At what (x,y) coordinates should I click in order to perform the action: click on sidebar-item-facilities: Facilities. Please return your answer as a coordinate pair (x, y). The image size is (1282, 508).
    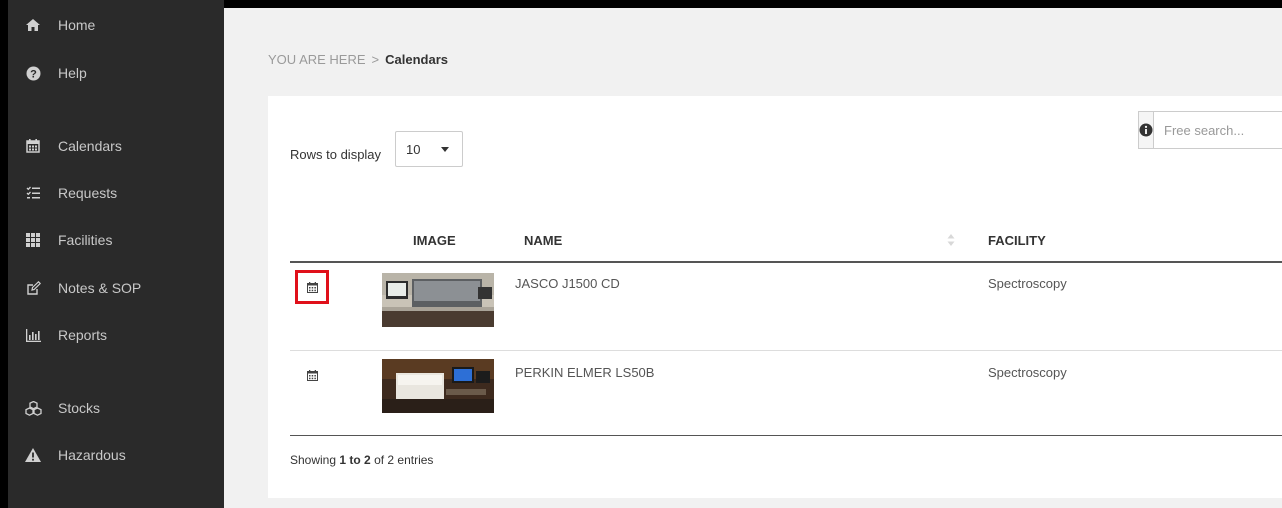
    Looking at the image, I should click on (116, 240).